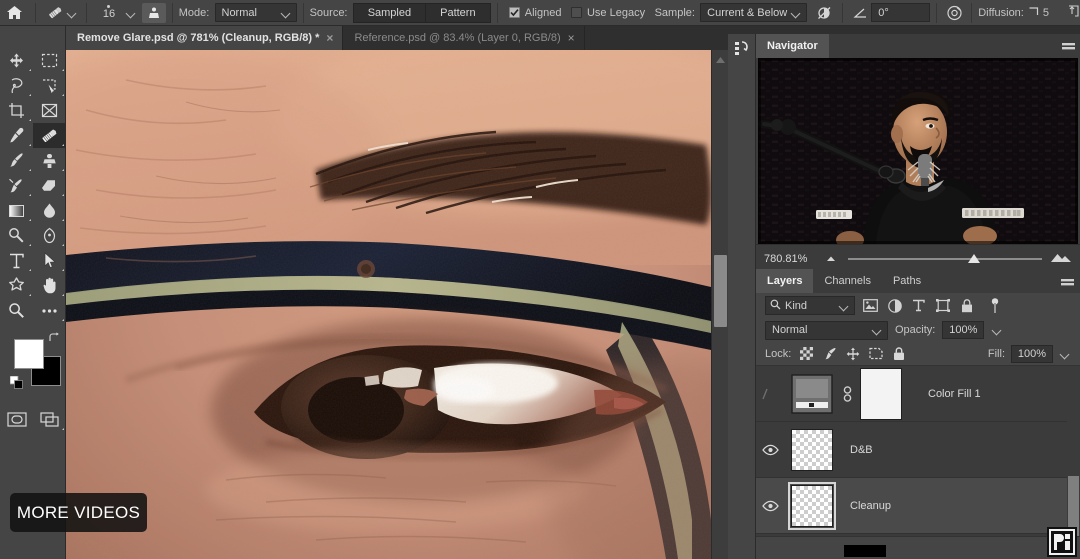 This screenshot has width=1080, height=559. I want to click on chevron-down-icon, so click(72, 13).